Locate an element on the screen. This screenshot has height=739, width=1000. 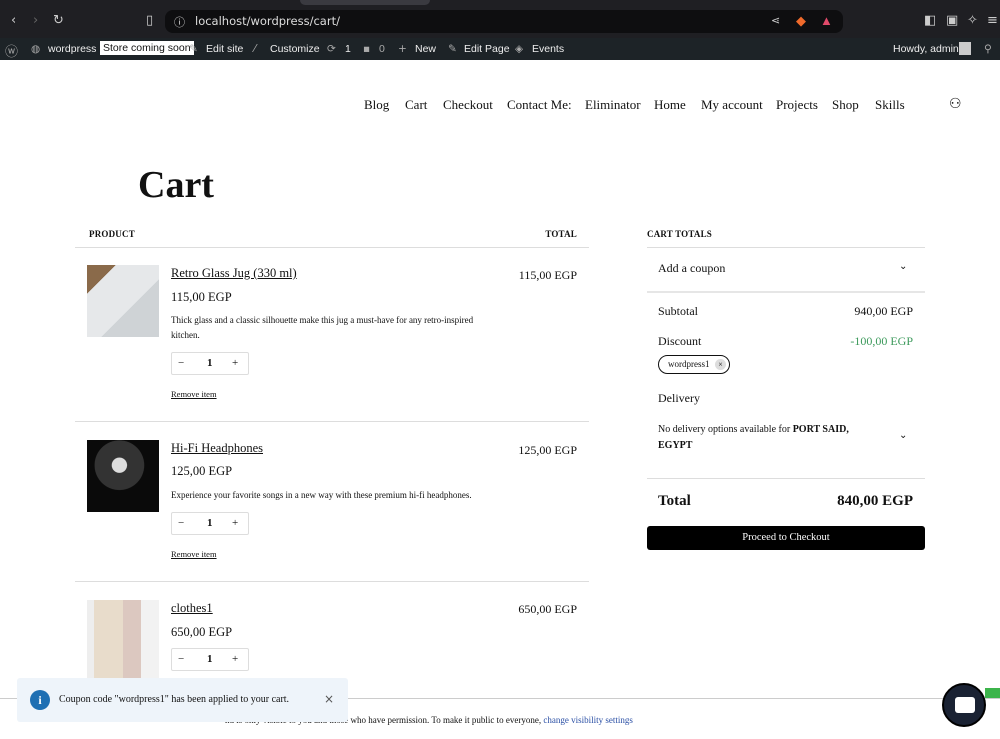
brave-rewards-icon: ▲ is located at coordinates (826, 21).